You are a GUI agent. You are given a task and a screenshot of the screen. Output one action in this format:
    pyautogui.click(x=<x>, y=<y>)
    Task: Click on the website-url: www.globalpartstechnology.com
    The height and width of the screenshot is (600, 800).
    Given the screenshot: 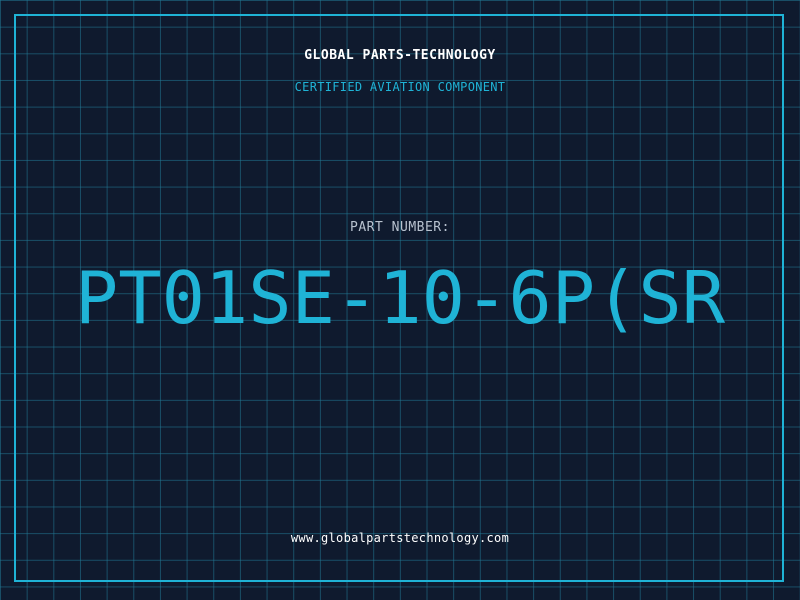 What is the action you would take?
    pyautogui.click(x=400, y=538)
    